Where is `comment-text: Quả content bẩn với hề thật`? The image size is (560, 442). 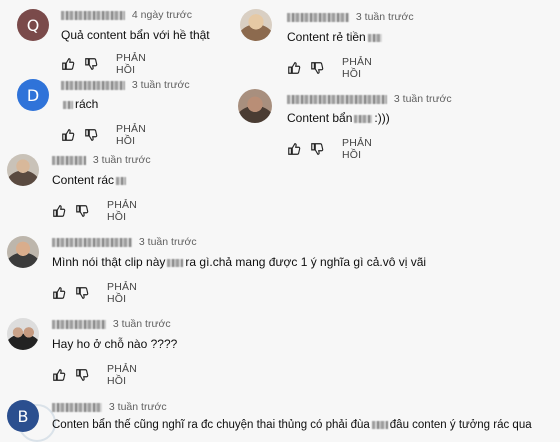 comment-text: Quả content bẩn với hề thật is located at coordinates (135, 35).